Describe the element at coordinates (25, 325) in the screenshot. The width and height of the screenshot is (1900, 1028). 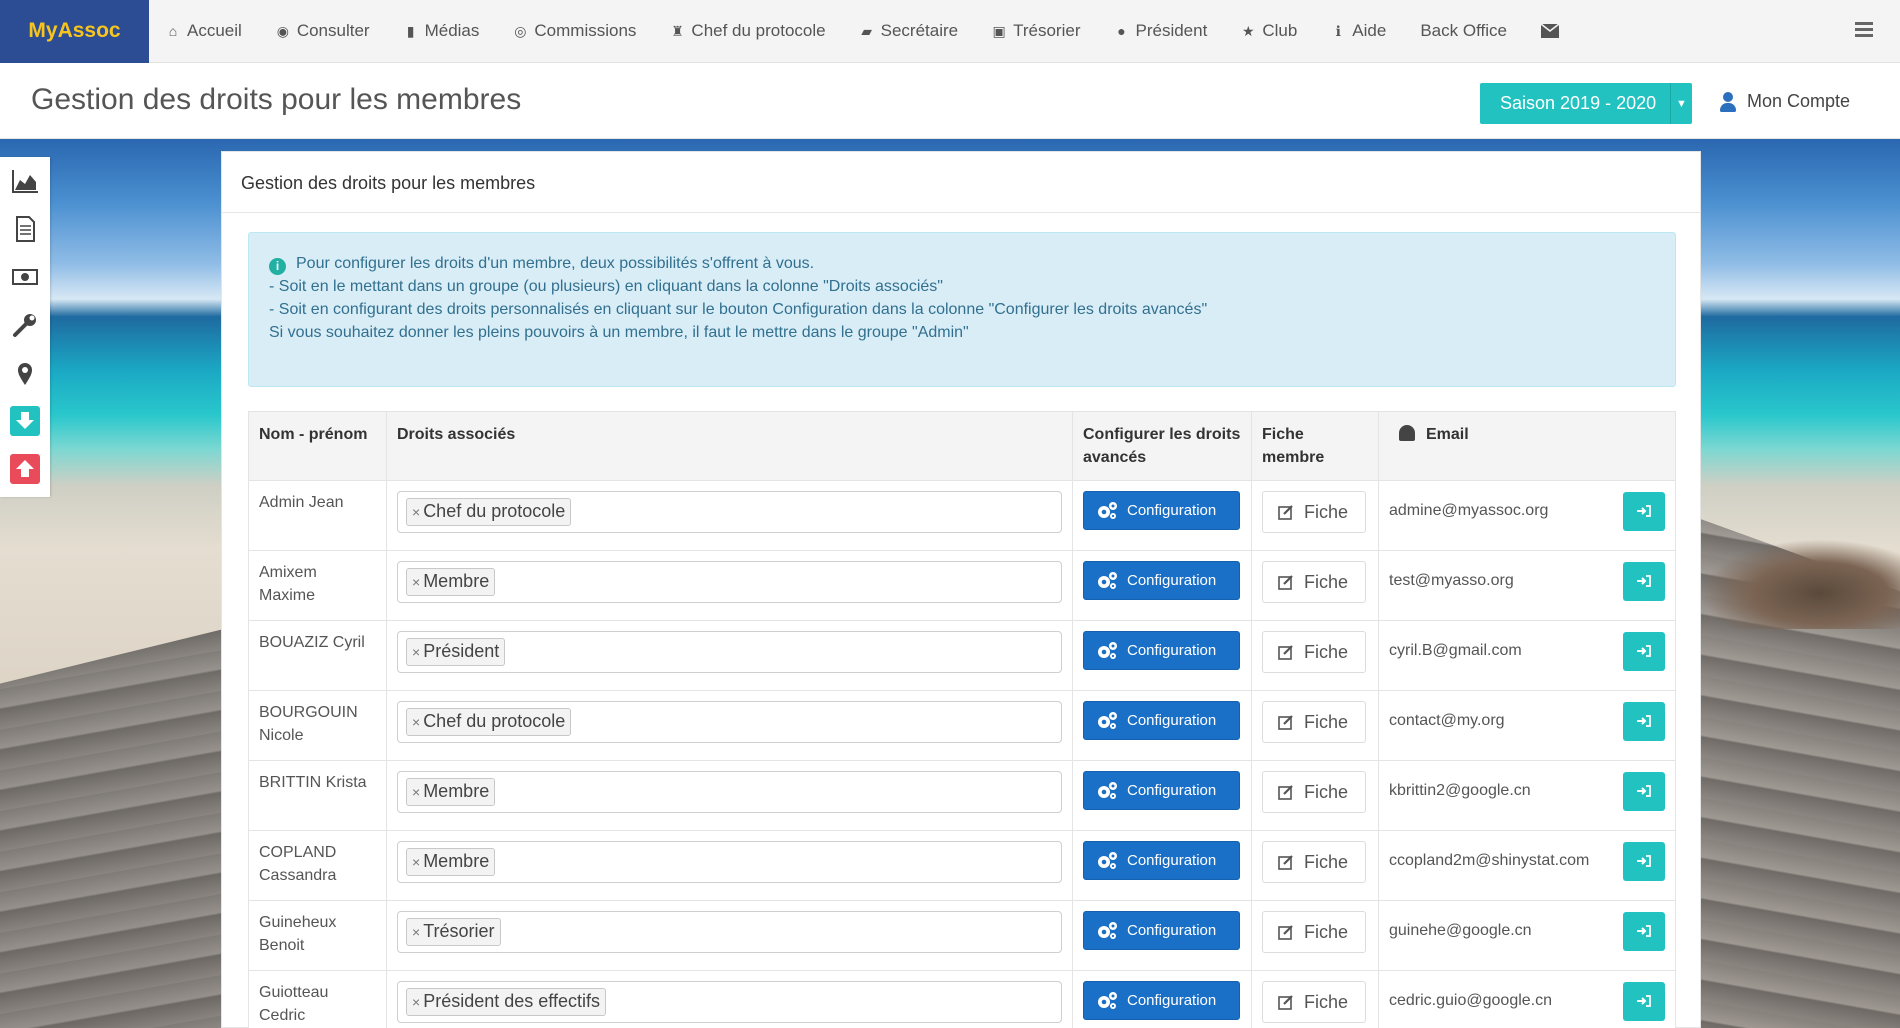
I see `sidebar-tools` at that location.